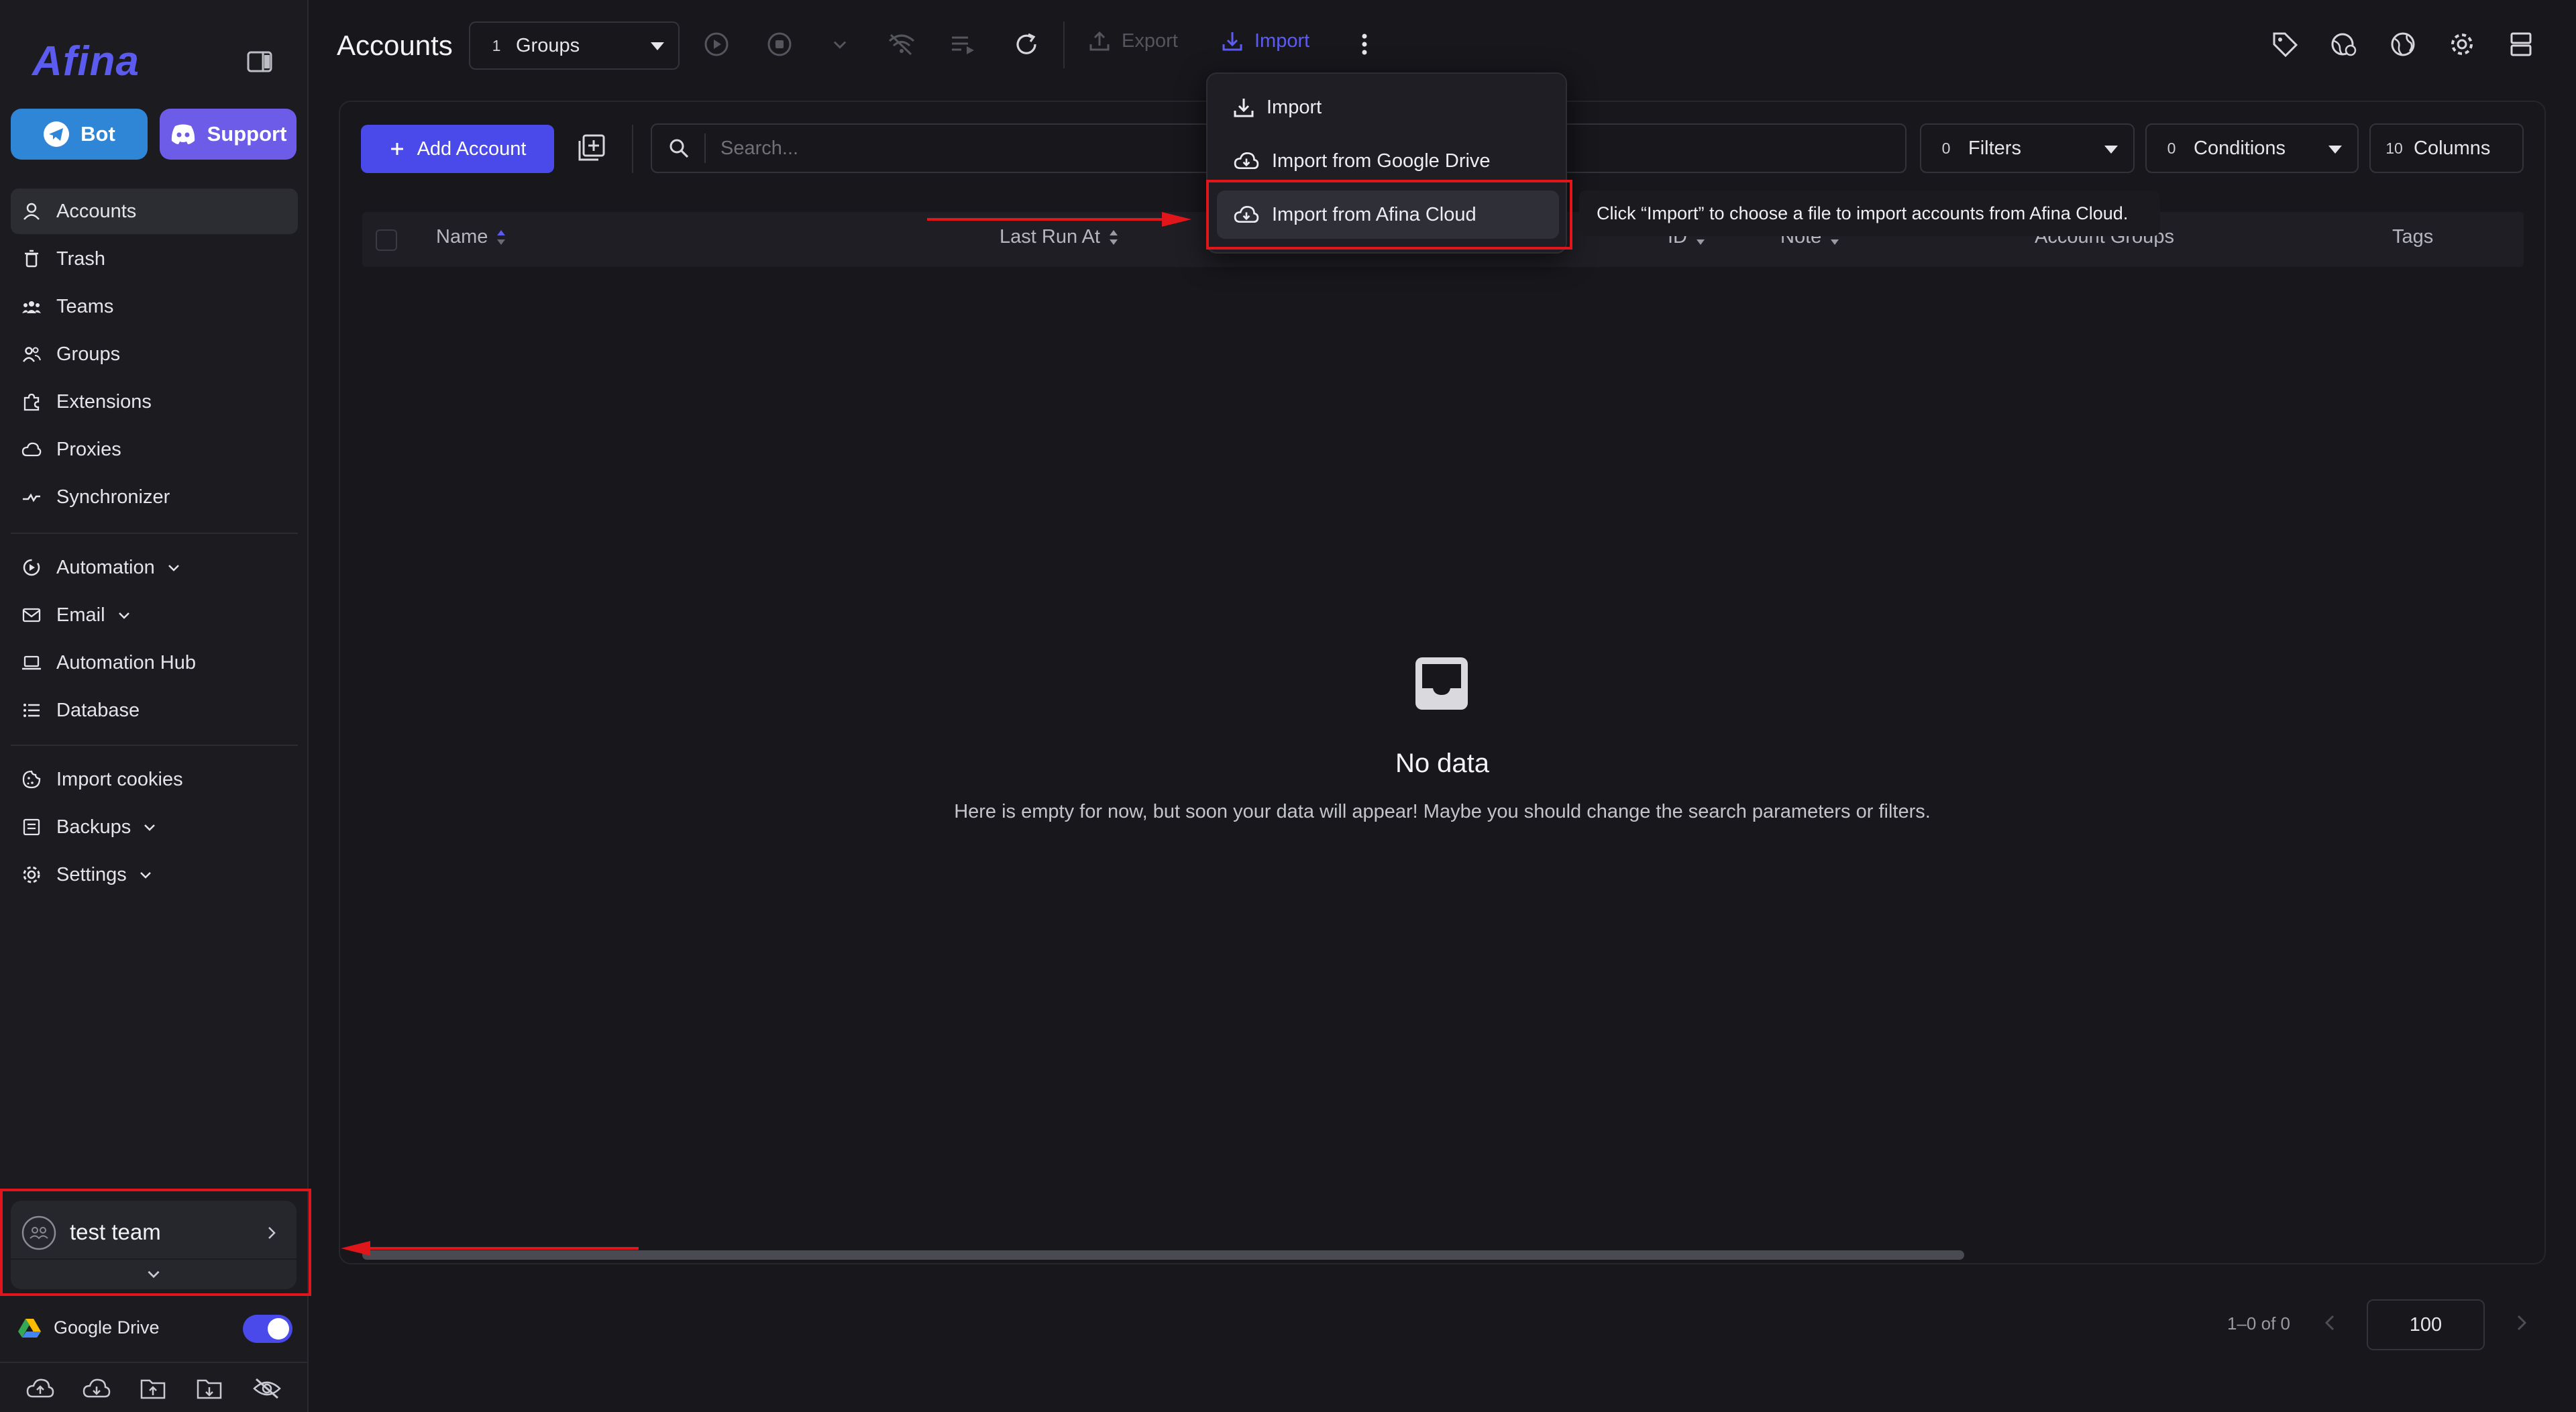  What do you see at coordinates (2240, 148) in the screenshot?
I see `conditions-label: Conditions` at bounding box center [2240, 148].